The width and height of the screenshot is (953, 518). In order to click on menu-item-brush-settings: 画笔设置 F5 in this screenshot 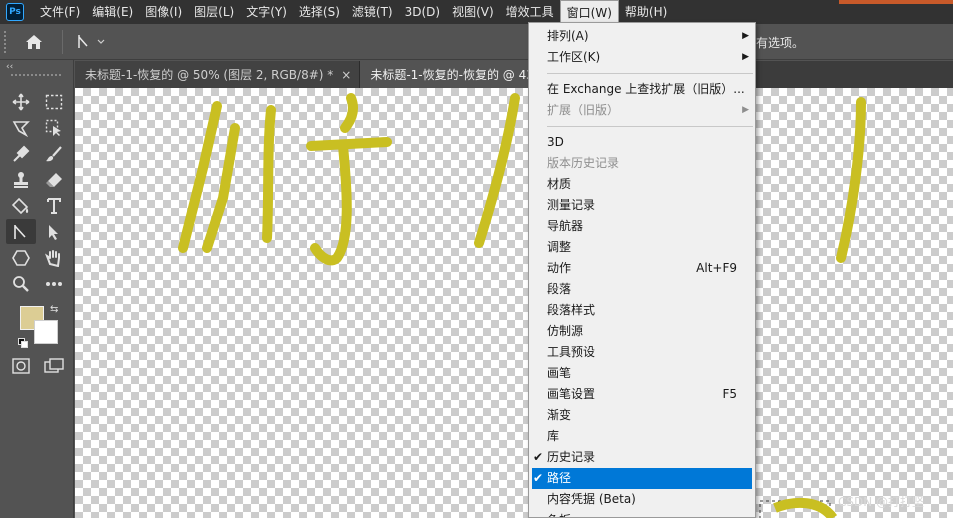, I will do `click(642, 394)`.